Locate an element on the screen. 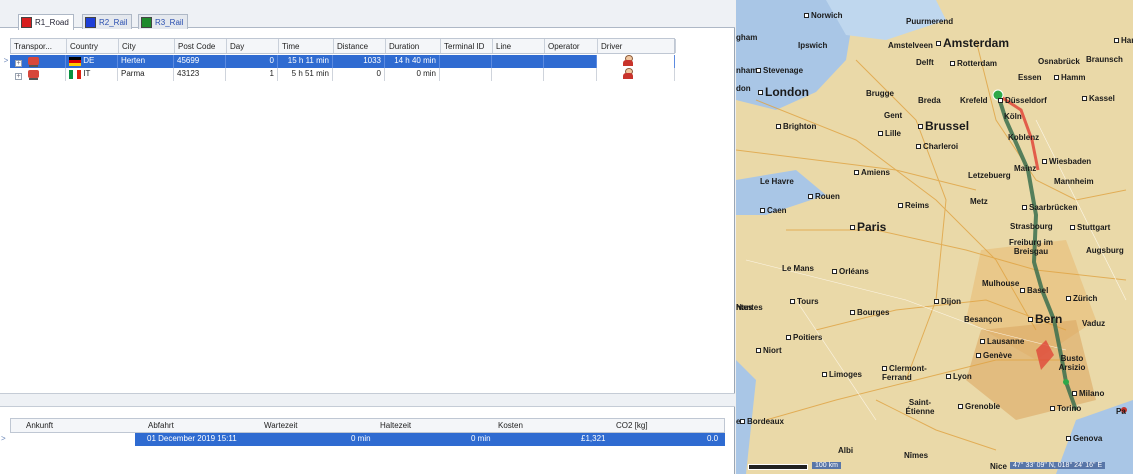 This screenshot has width=1133, height=474. map-city-label: Strasbourg is located at coordinates (1031, 226).